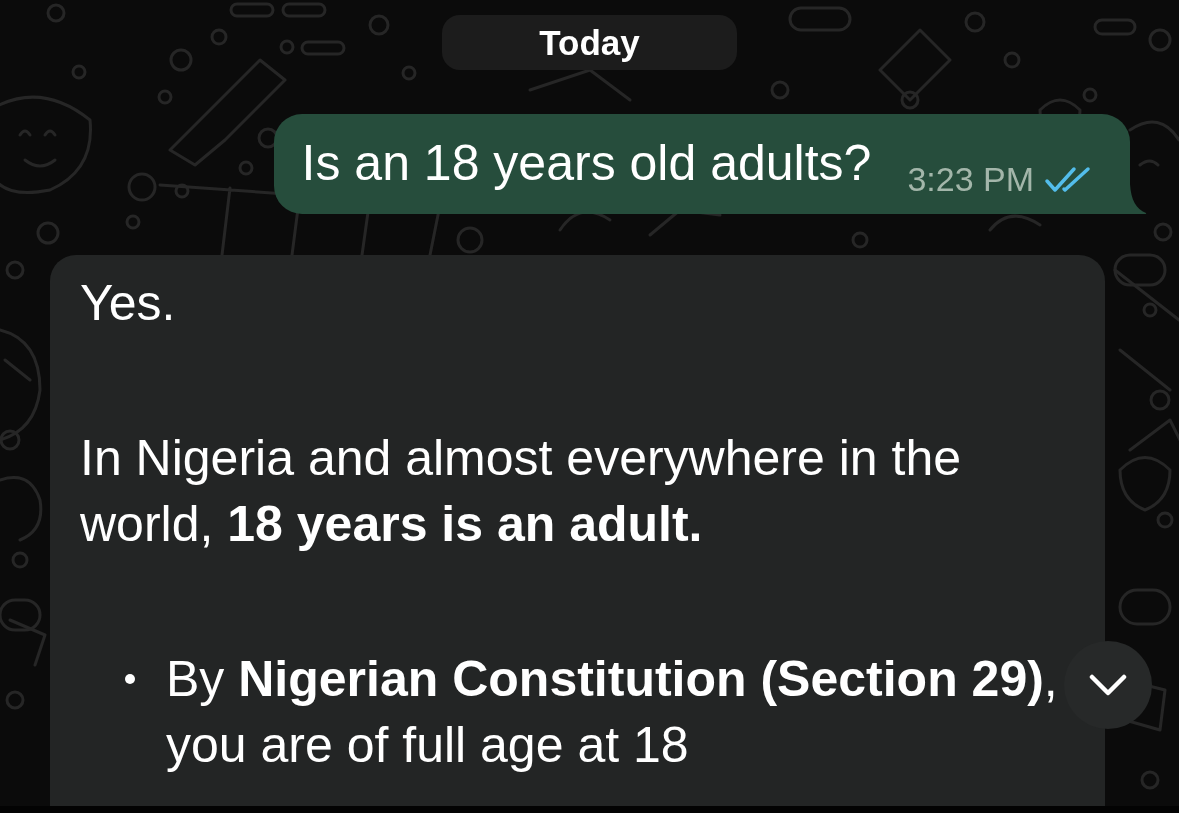  I want to click on bullet-icon, so click(130, 679).